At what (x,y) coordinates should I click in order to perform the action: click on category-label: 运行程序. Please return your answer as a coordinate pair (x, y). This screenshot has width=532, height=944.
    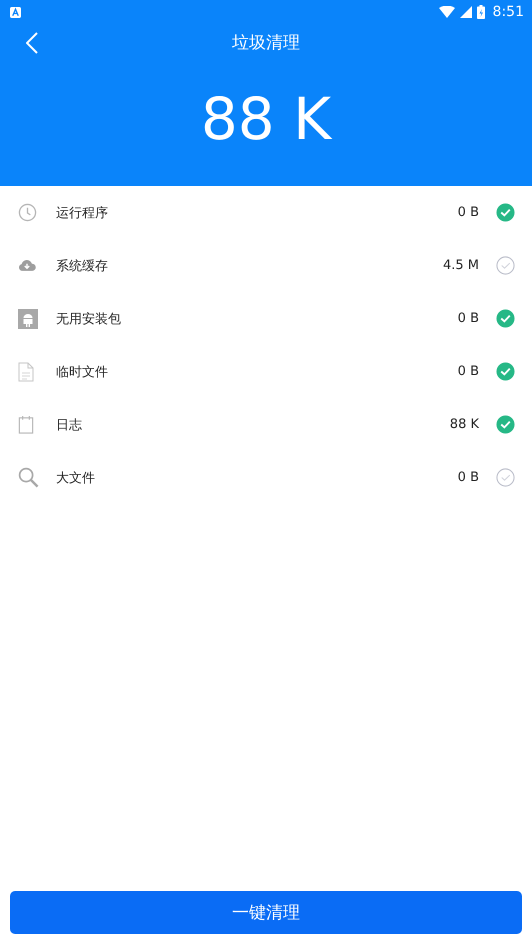
    Looking at the image, I should click on (82, 213).